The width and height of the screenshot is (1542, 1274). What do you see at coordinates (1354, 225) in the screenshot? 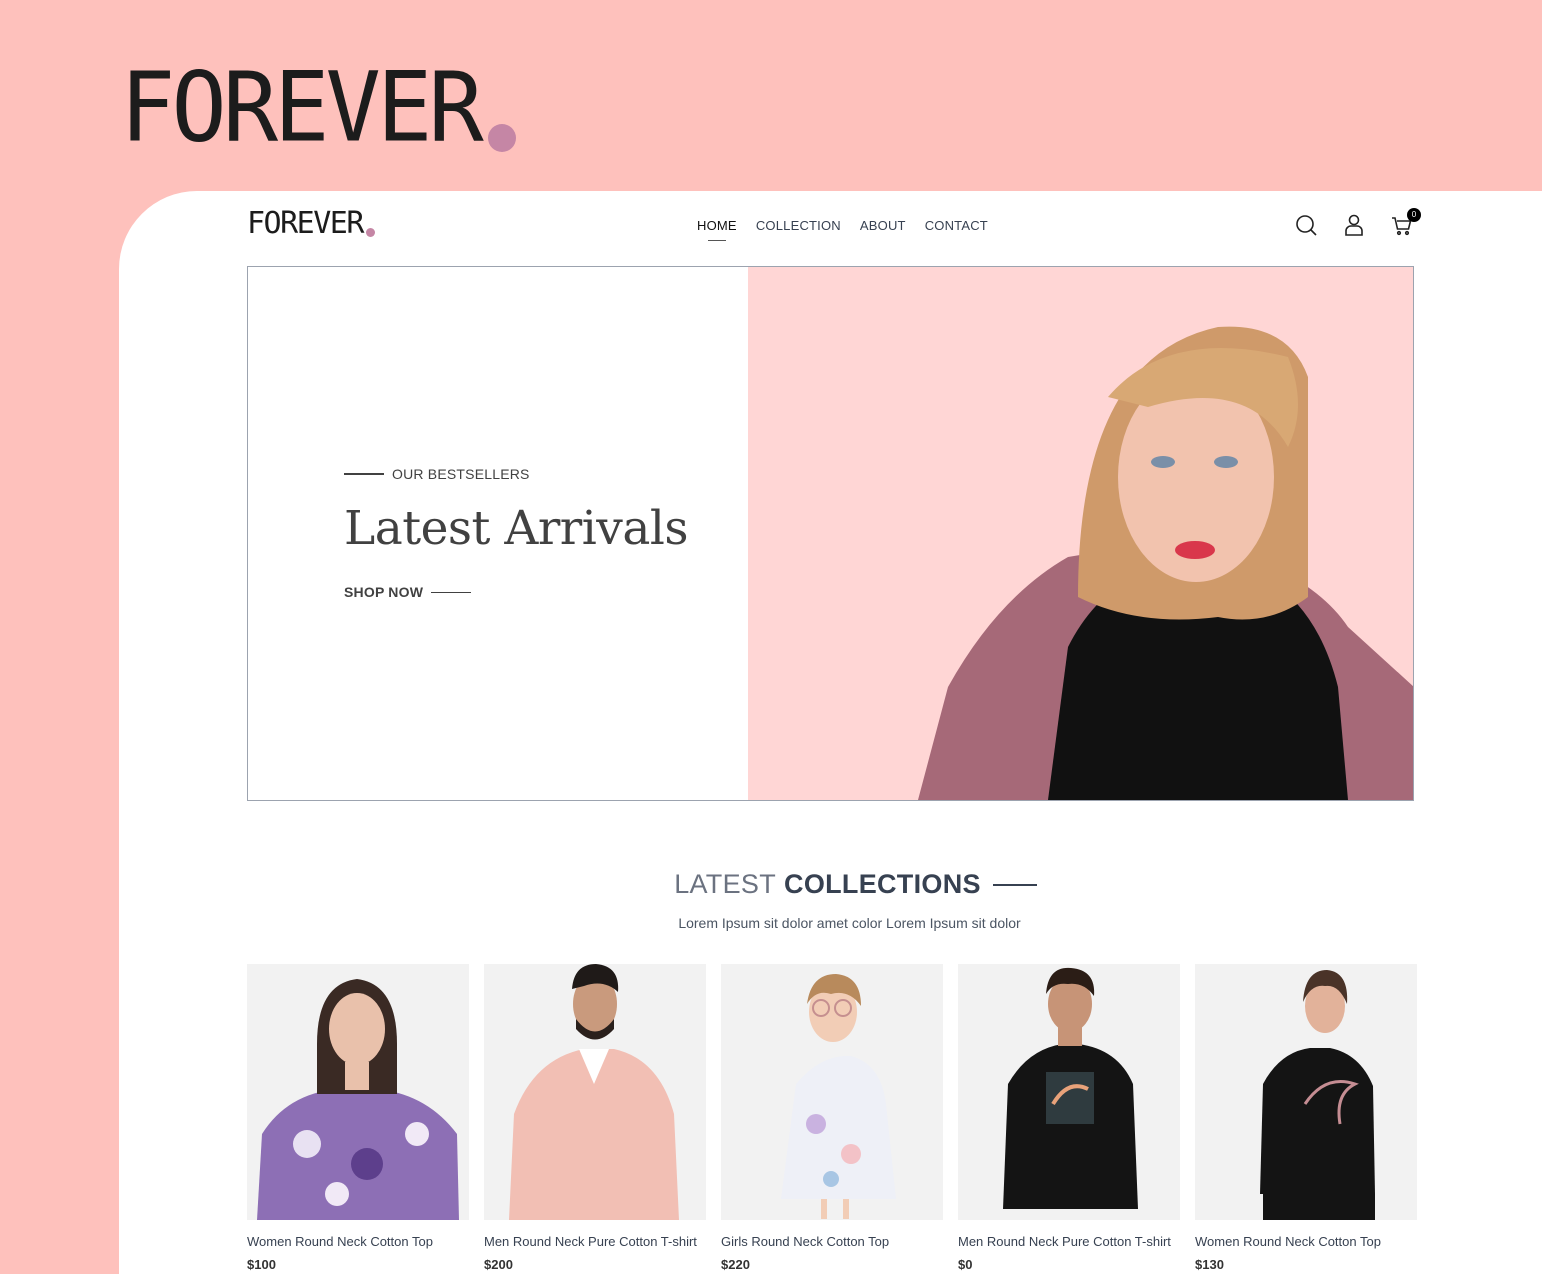
I see `profile-icon` at bounding box center [1354, 225].